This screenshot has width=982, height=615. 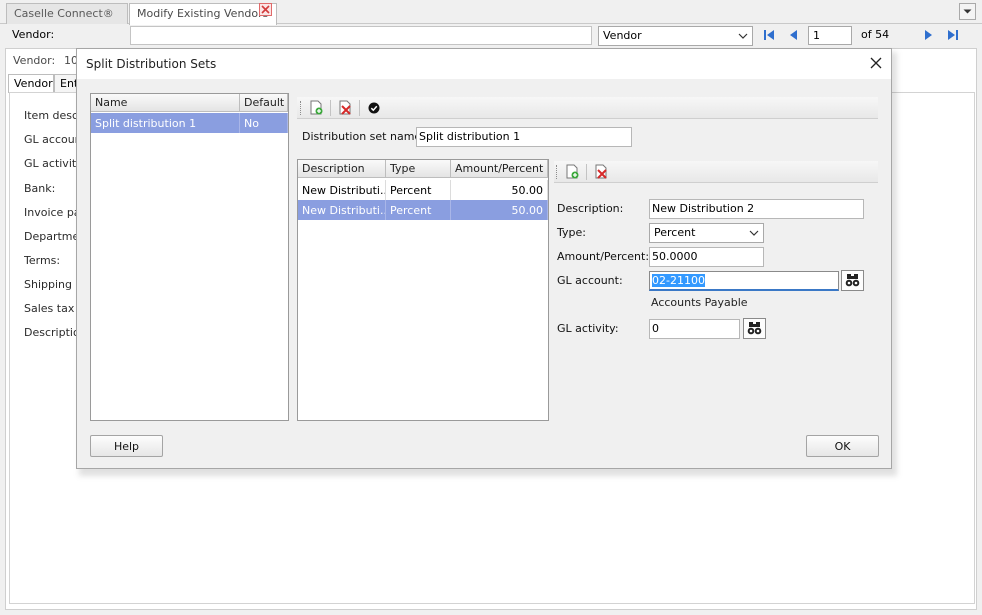 I want to click on last-record-icon, so click(x=953, y=35).